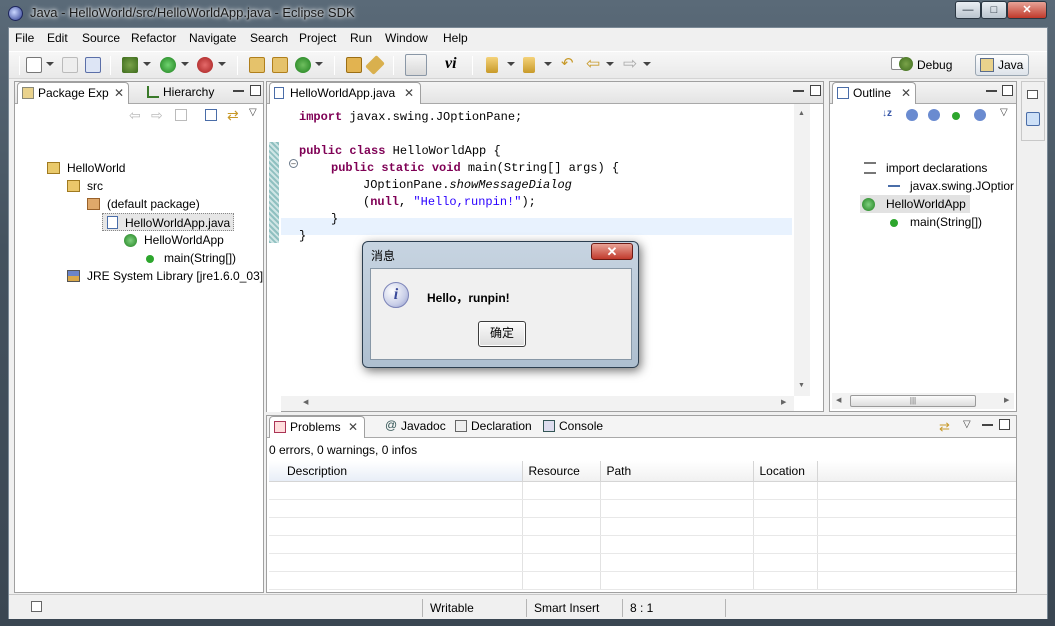 The image size is (1055, 626). Describe the element at coordinates (951, 186) in the screenshot. I see `outline-import-item: javax.swing.JOptior` at that location.